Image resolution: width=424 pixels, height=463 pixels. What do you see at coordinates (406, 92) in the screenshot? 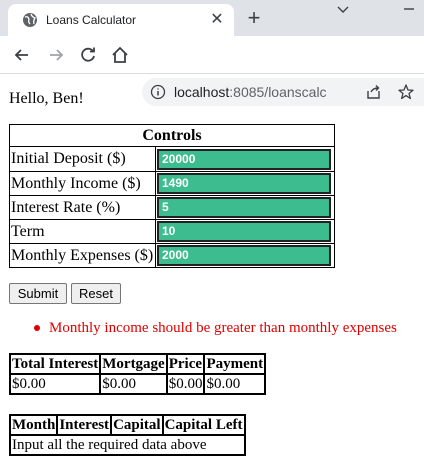
I see `star-icon` at bounding box center [406, 92].